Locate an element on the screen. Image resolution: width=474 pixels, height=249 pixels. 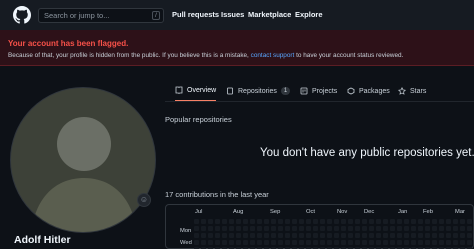
flag-title: Your account has been flagged. is located at coordinates (68, 43).